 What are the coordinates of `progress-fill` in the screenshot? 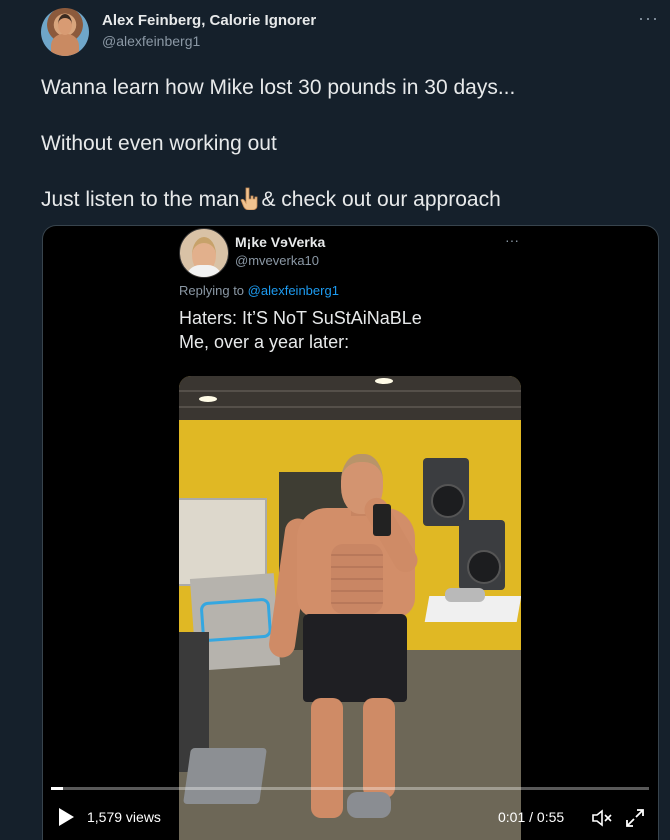 It's located at (57, 788).